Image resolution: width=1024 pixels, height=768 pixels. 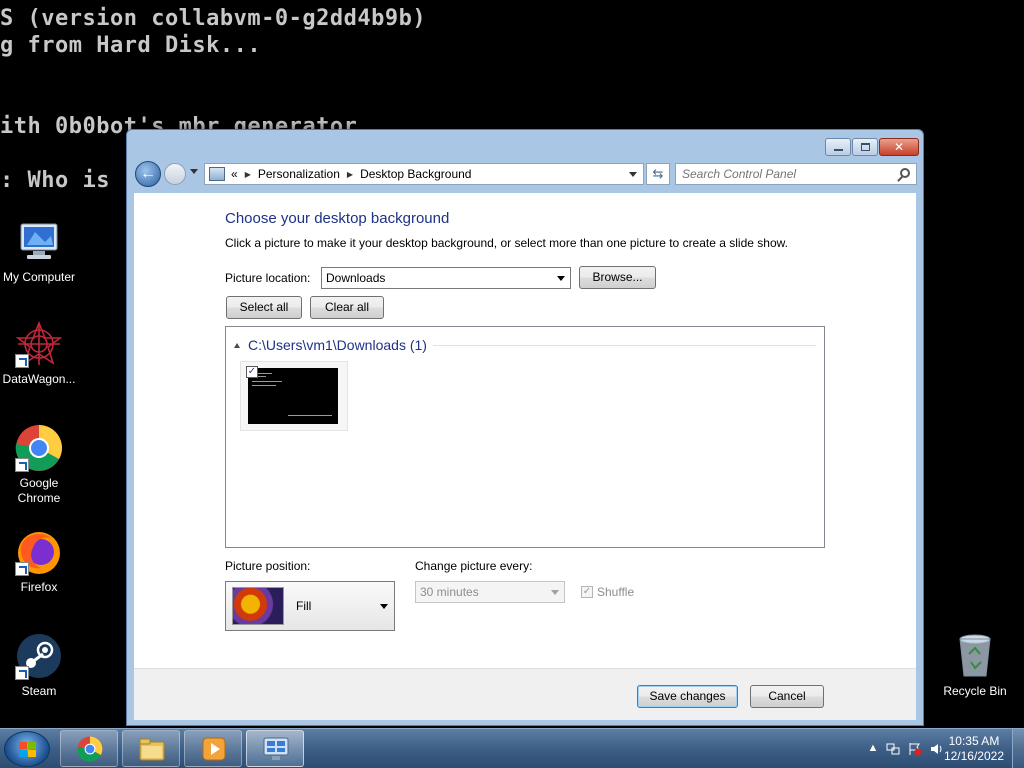 What do you see at coordinates (55, 180) in the screenshot?
I see `console-line: : Who is` at bounding box center [55, 180].